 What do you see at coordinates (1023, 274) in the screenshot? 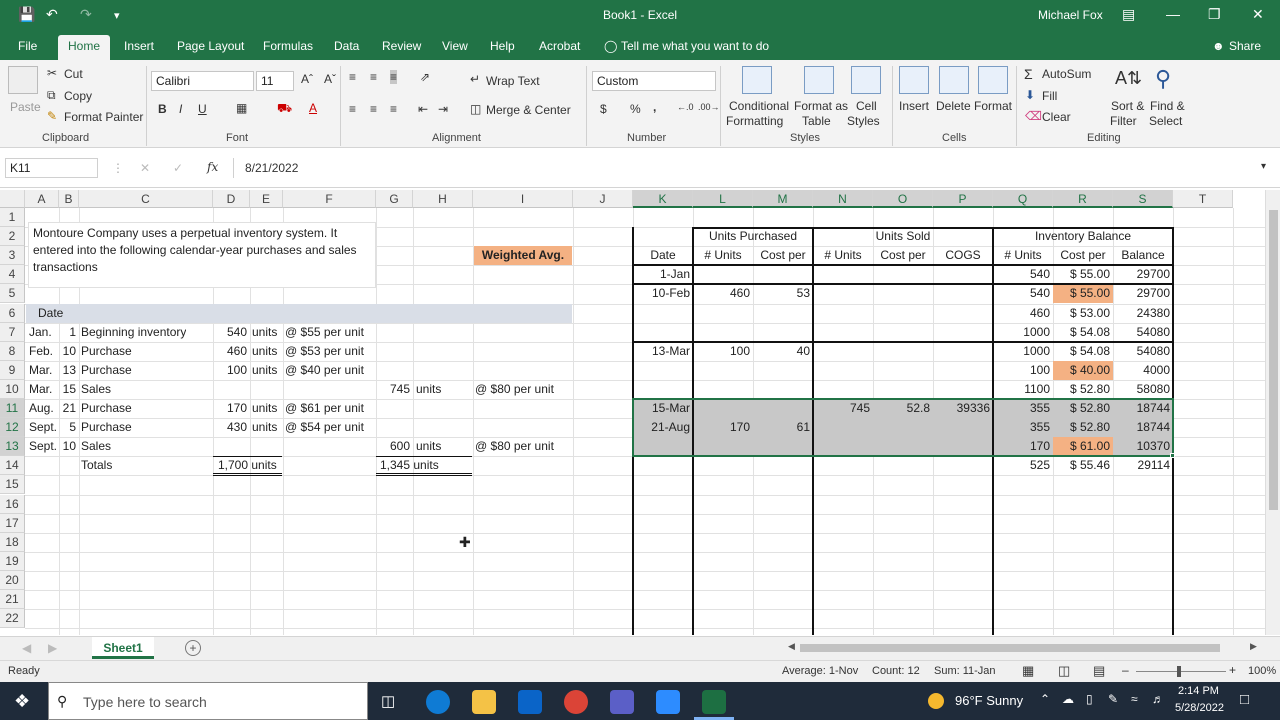
I see `ledger-cell: 540` at bounding box center [1023, 274].